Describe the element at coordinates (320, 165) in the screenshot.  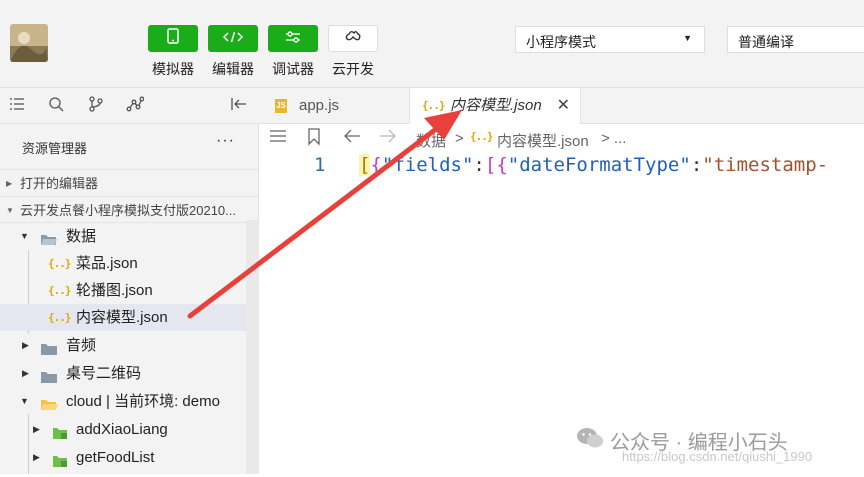
I see `line-number: 1` at that location.